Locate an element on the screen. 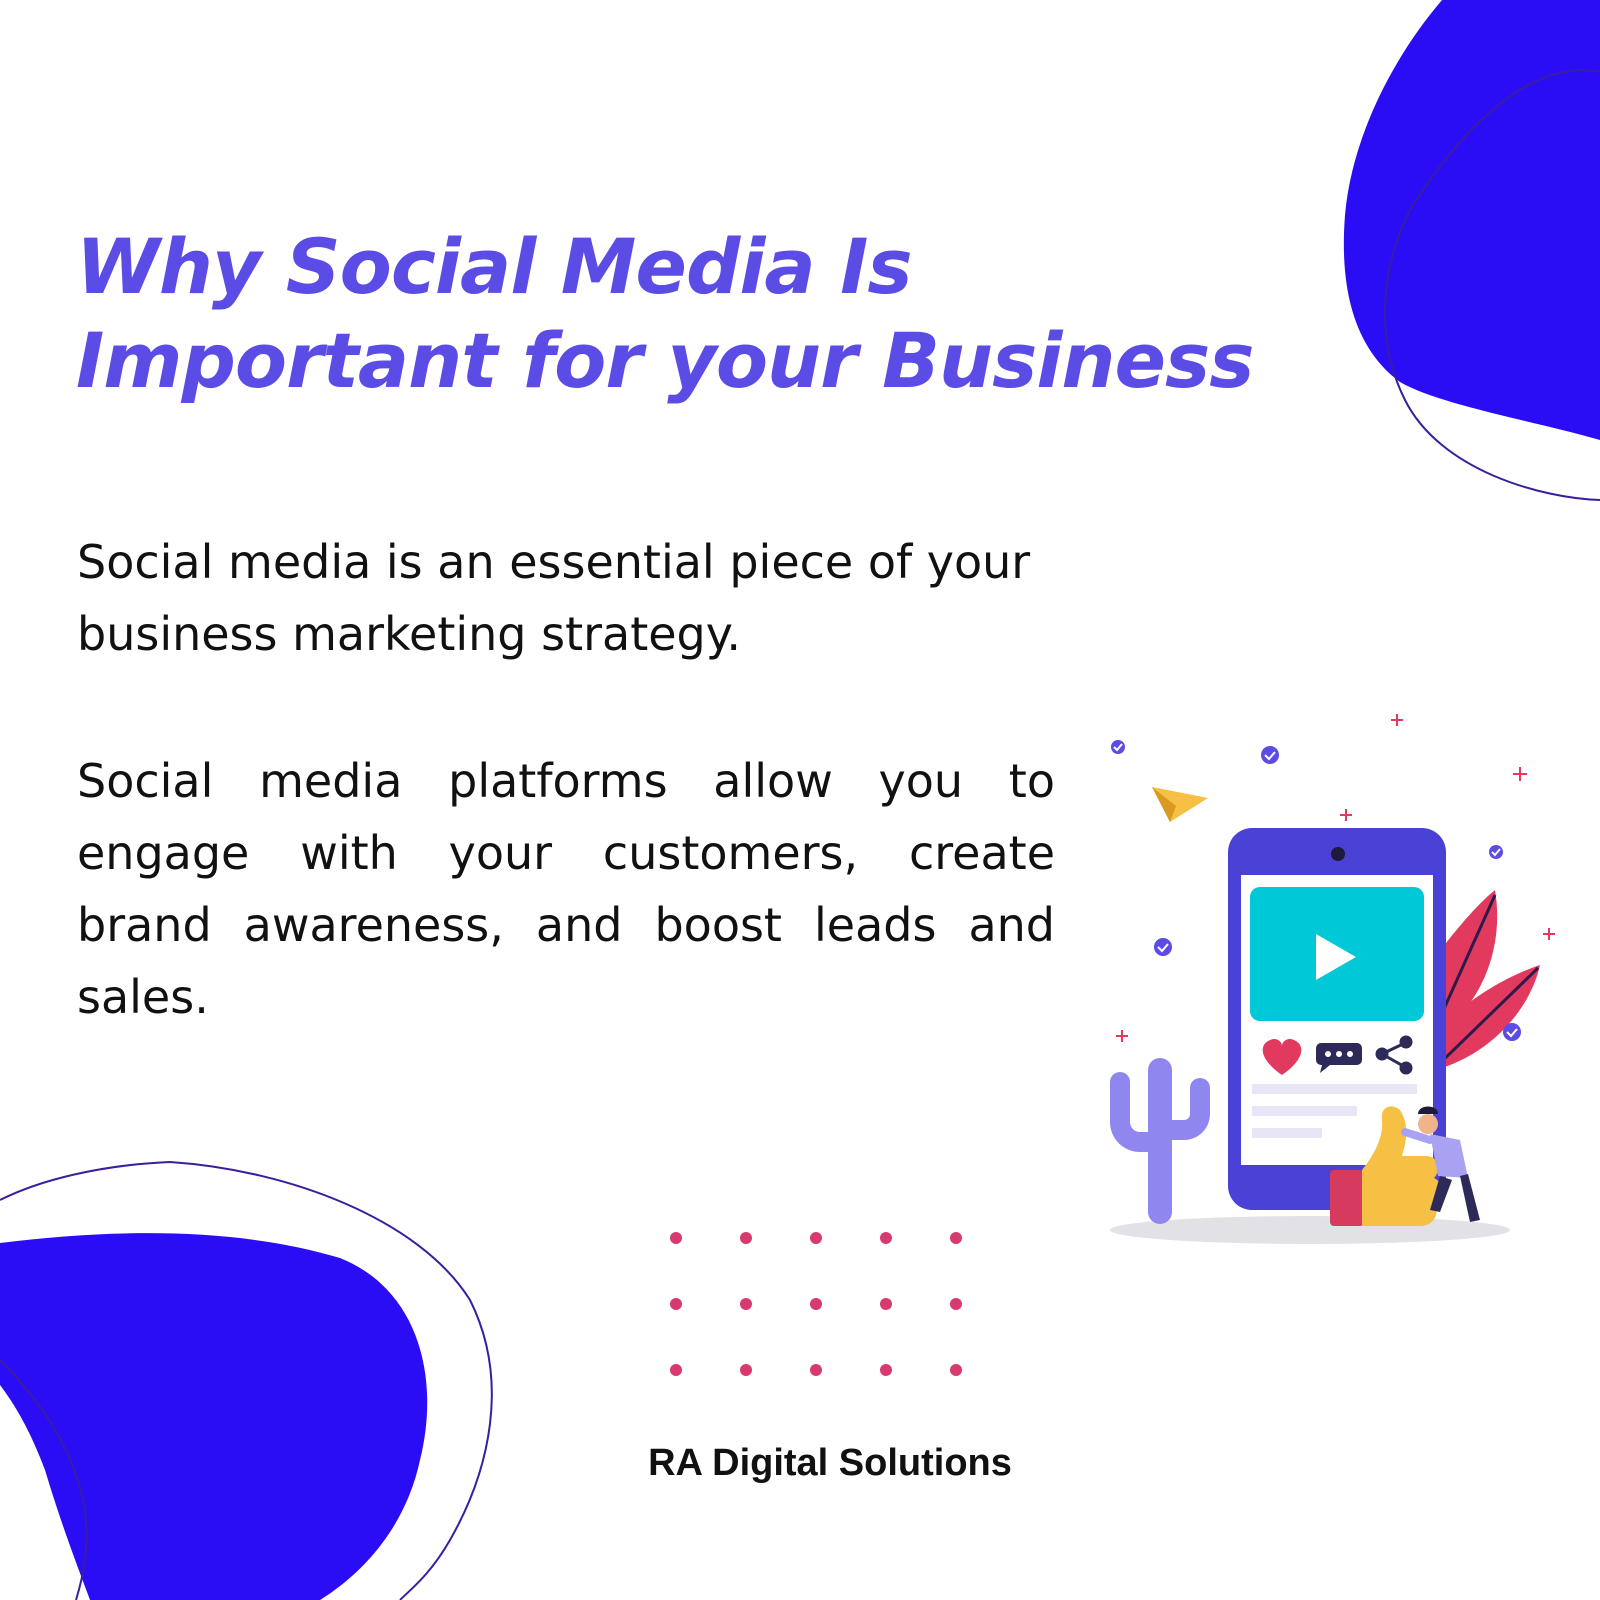 This screenshot has width=1600, height=1600. brand-name: RA Digital Solutions is located at coordinates (830, 1463).